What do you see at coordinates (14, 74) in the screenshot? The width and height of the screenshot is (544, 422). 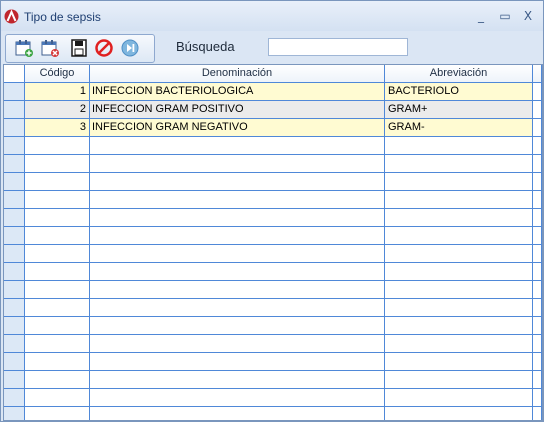 I see `row-selector-header` at bounding box center [14, 74].